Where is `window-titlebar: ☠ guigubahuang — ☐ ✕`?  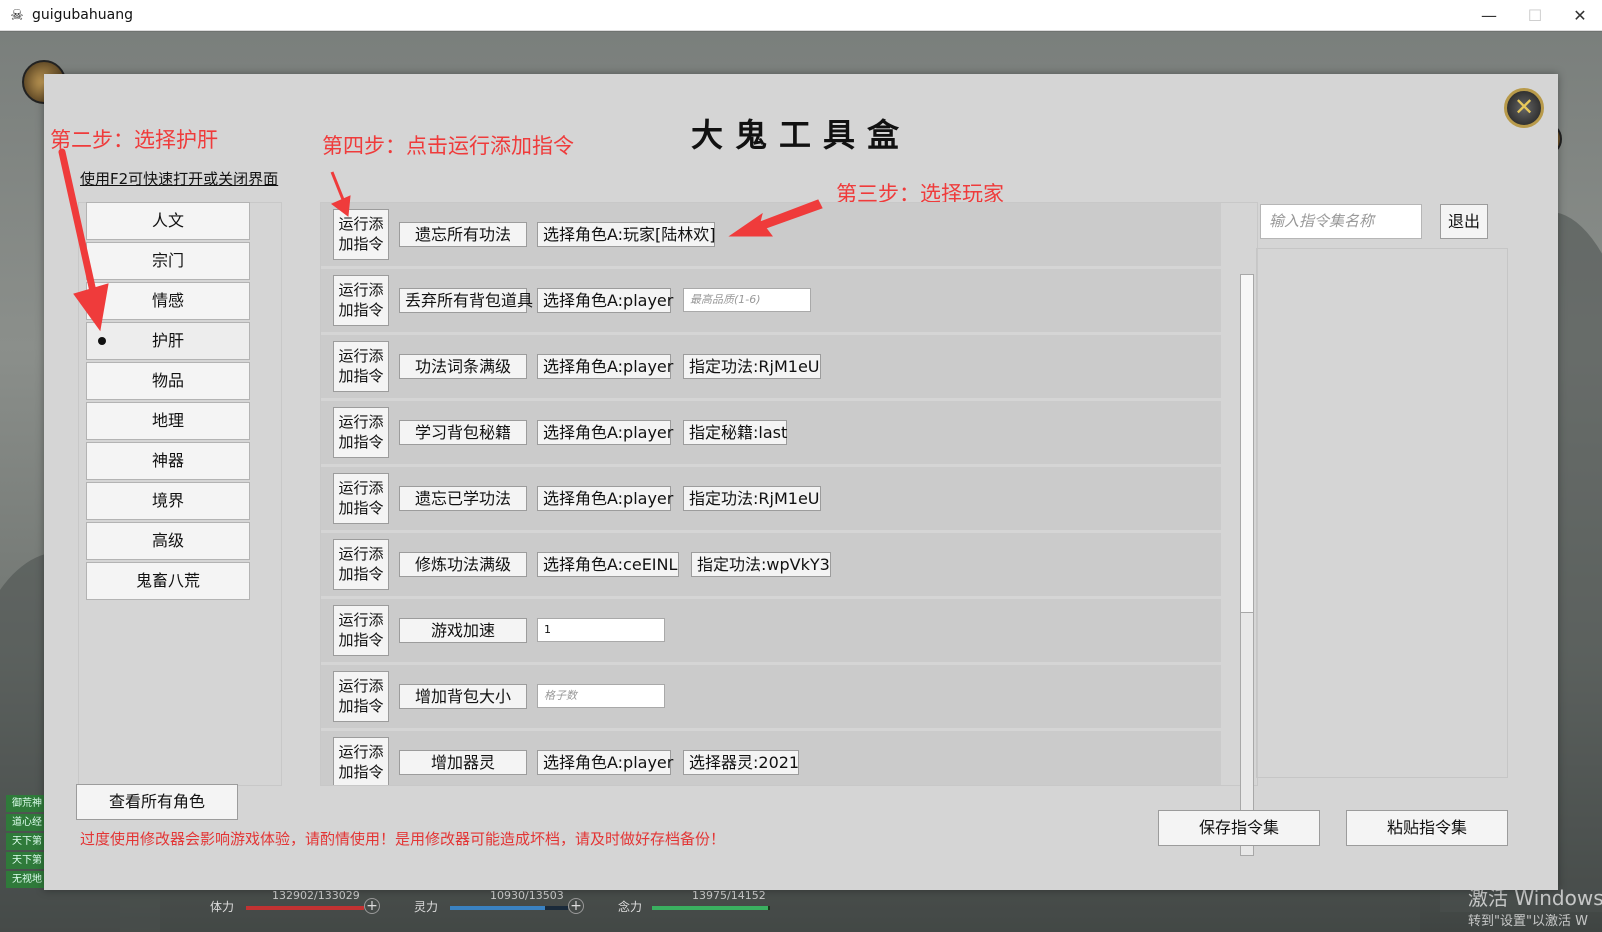
window-titlebar: ☠ guigubahuang — ☐ ✕ is located at coordinates (801, 15).